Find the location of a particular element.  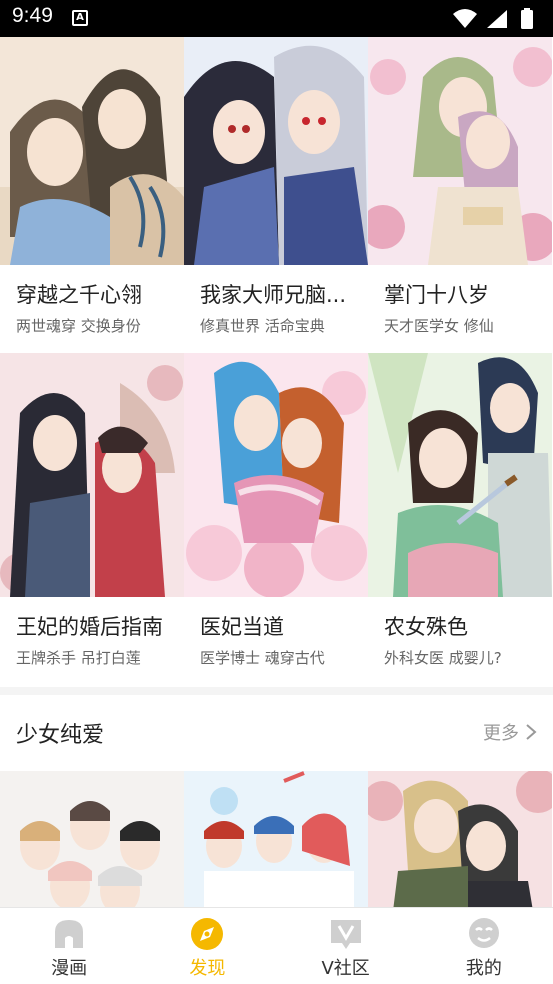

comic-tags: 医学博士 魂穿古代 is located at coordinates (262, 658).